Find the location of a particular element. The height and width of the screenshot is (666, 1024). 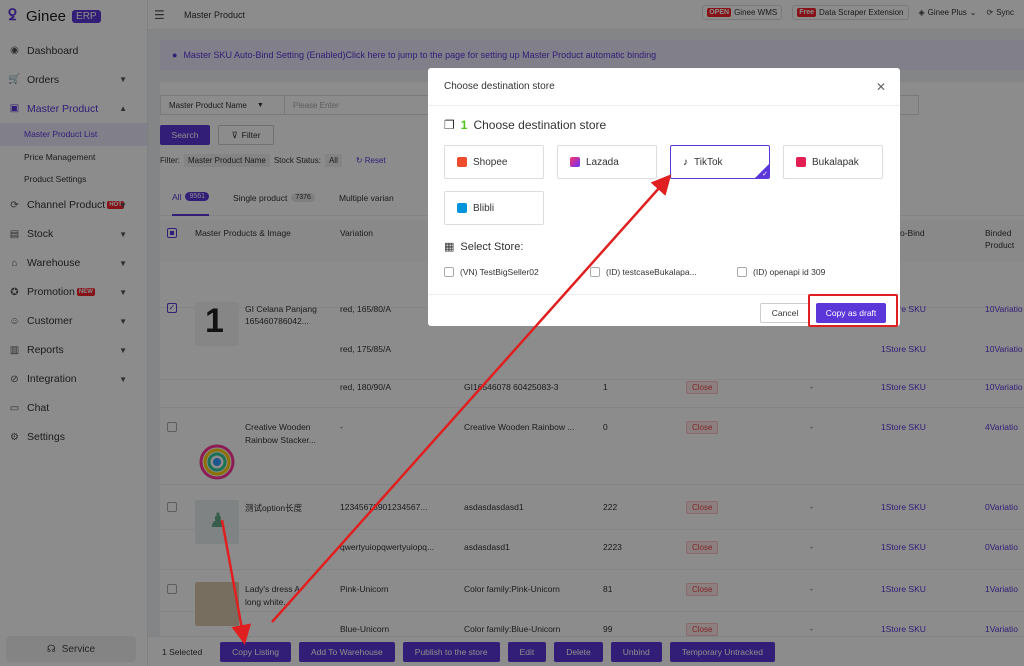

store-checkbox-option: (VN) TestBigSeller02 is located at coordinates (491, 272).